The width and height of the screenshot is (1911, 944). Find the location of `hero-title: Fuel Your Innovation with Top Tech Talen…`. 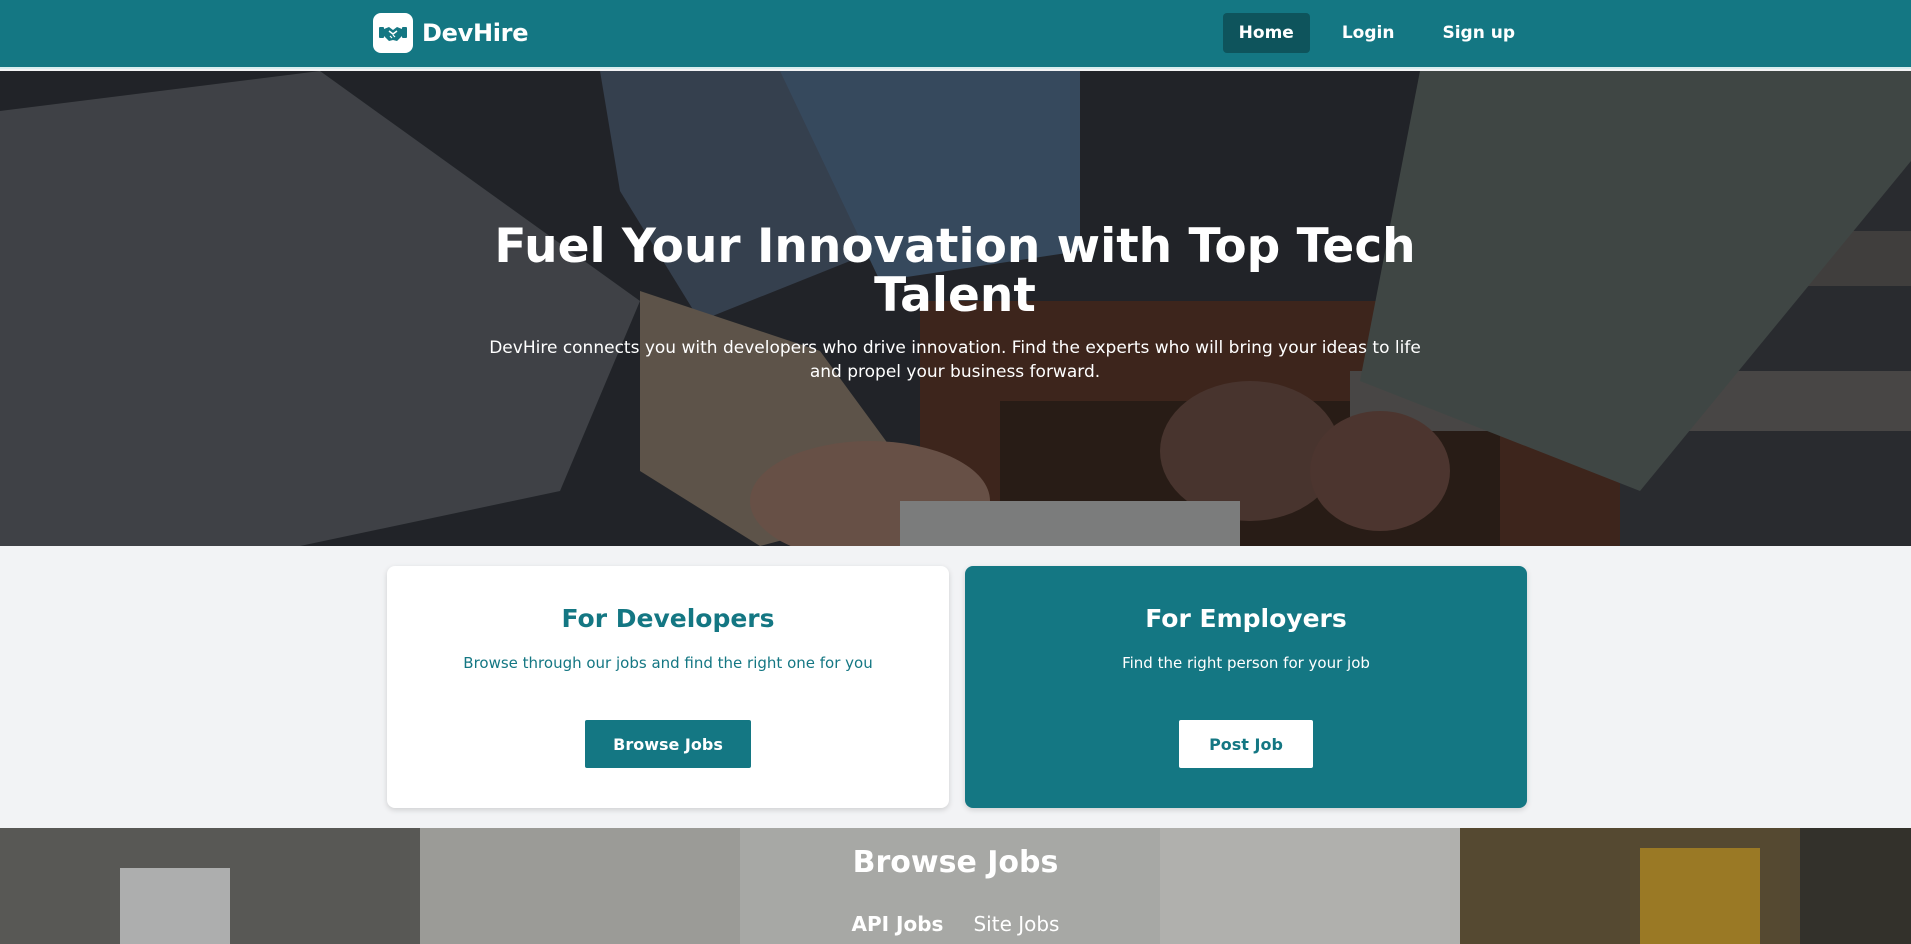

hero-title: Fuel Your Innovation with Top Tech Talen… is located at coordinates (955, 271).